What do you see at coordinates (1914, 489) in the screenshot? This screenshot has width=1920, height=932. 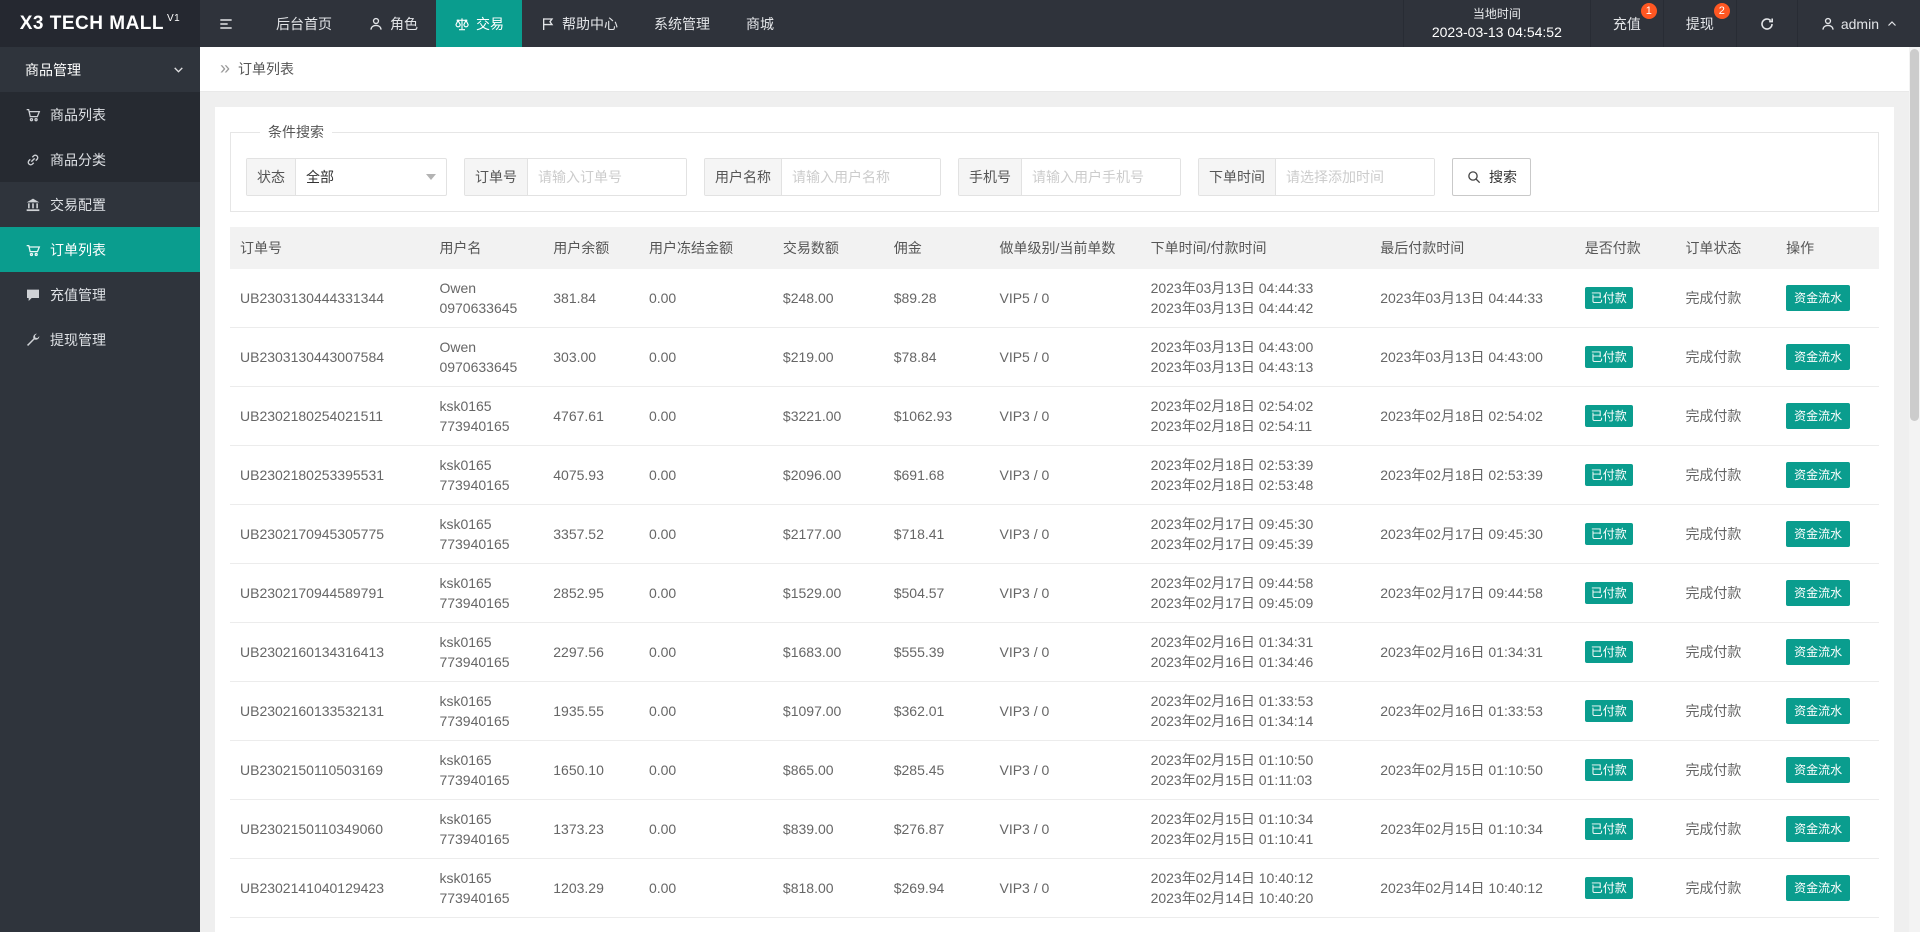 I see `page-scrollbar` at bounding box center [1914, 489].